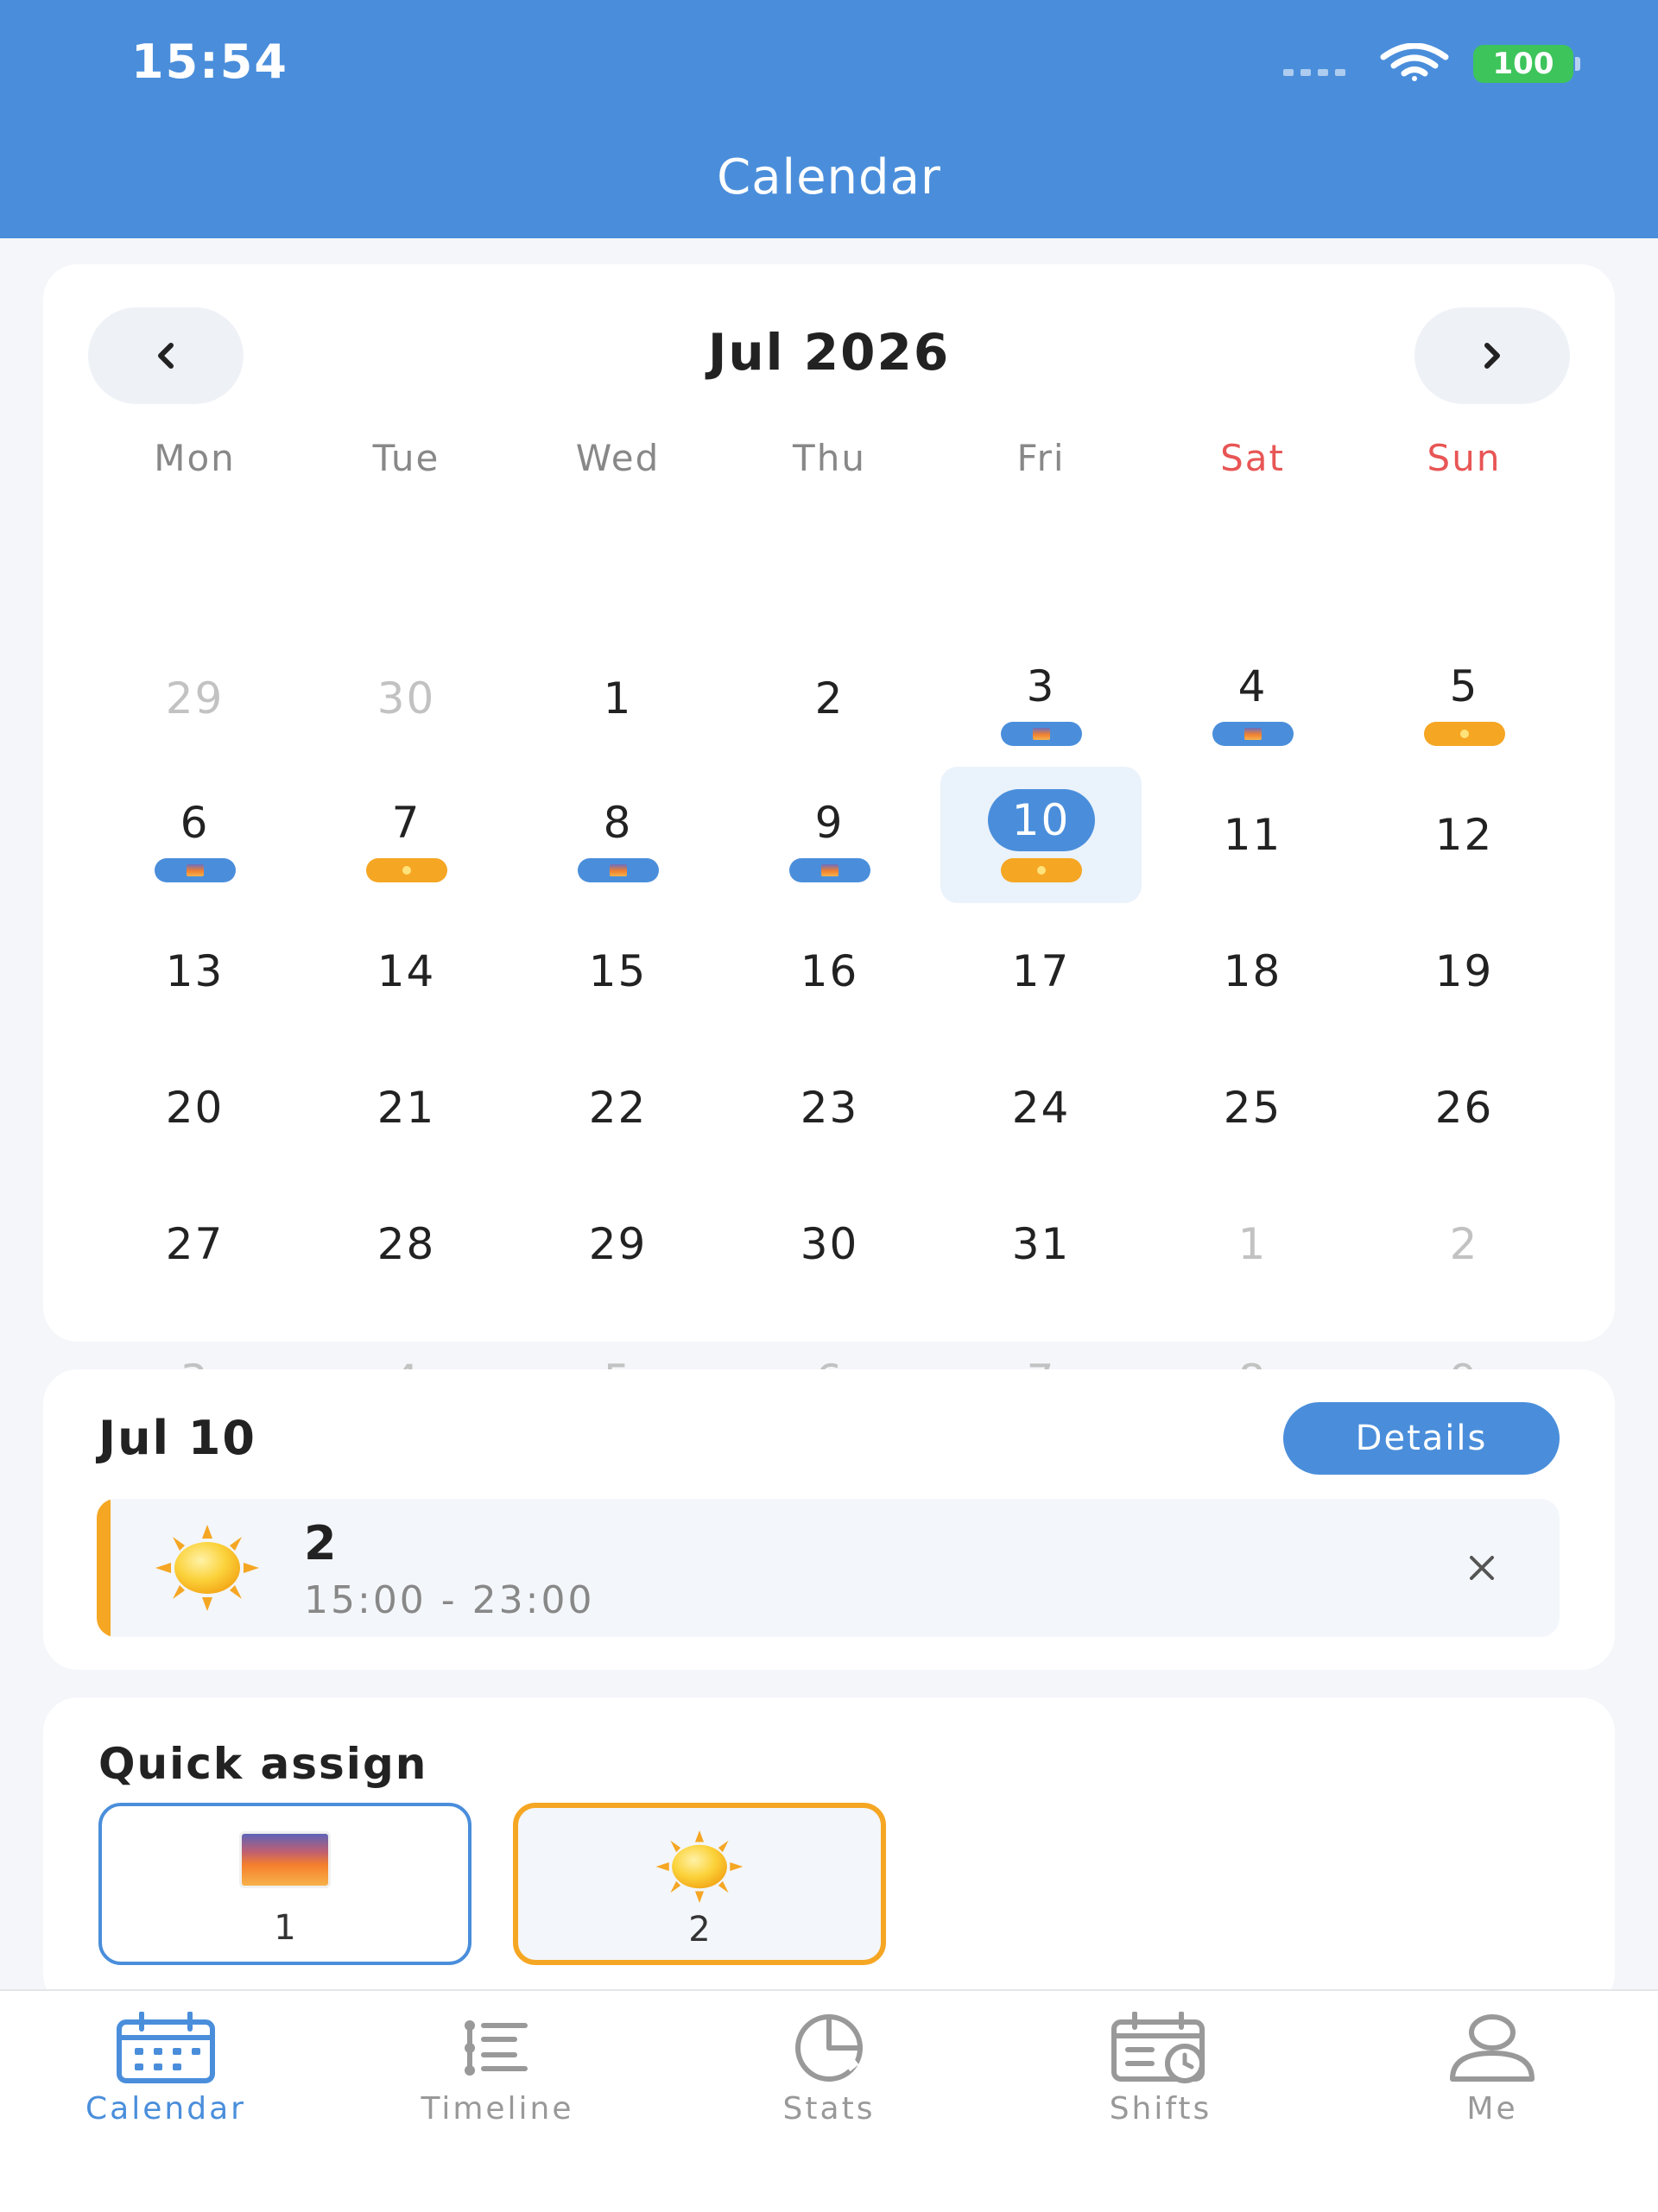 This screenshot has width=1658, height=2212. Describe the element at coordinates (497, 2109) in the screenshot. I see `tab-label: Timeline` at that location.